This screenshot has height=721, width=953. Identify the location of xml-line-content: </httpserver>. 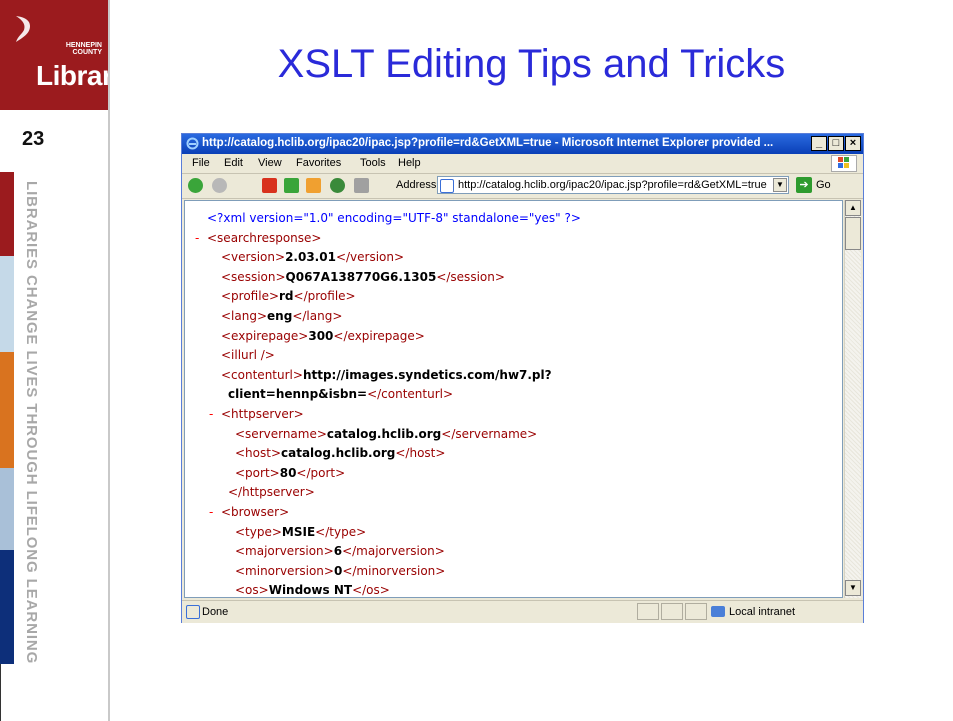
(271, 493).